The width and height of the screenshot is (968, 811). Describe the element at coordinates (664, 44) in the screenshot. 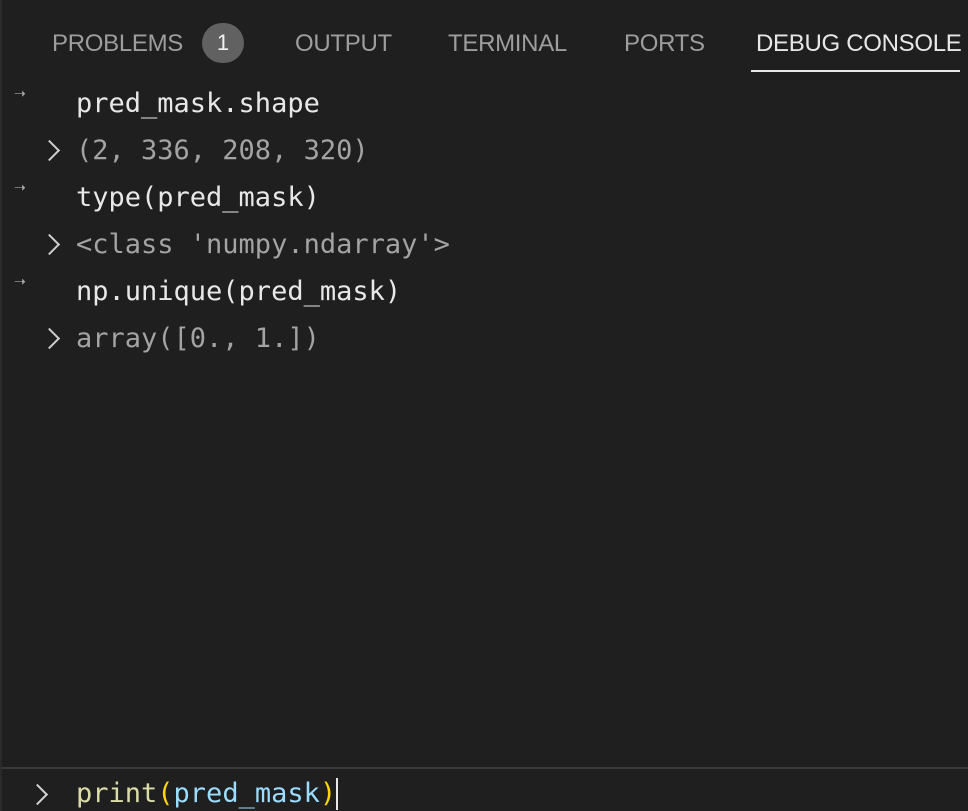

I see `tab-ports: PORTS` at that location.